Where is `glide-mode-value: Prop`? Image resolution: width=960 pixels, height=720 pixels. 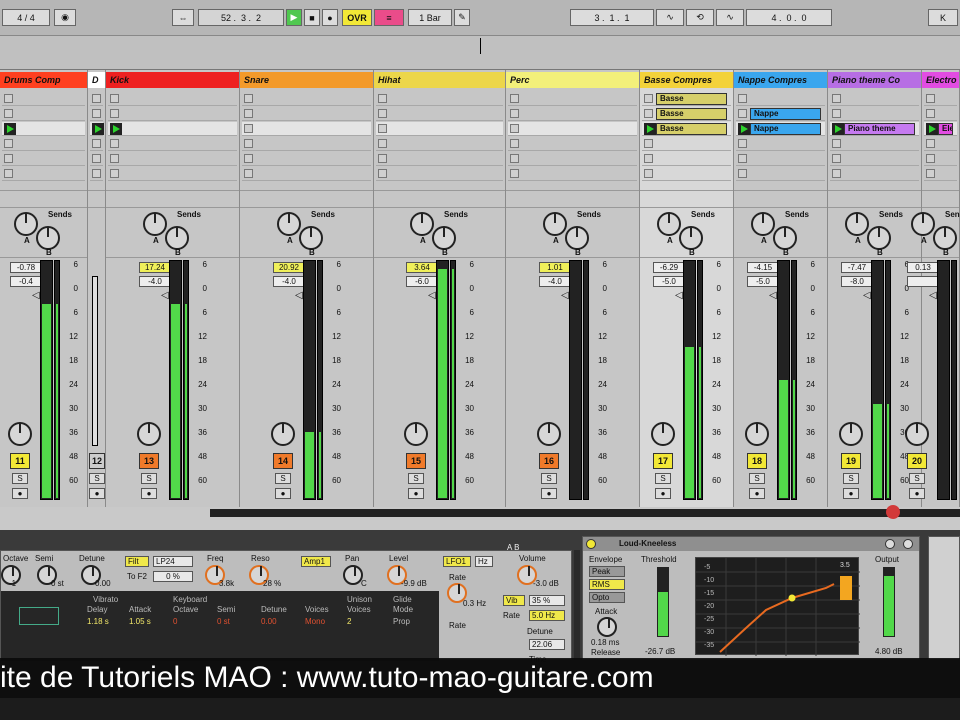
glide-mode-value: Prop is located at coordinates (401, 621).